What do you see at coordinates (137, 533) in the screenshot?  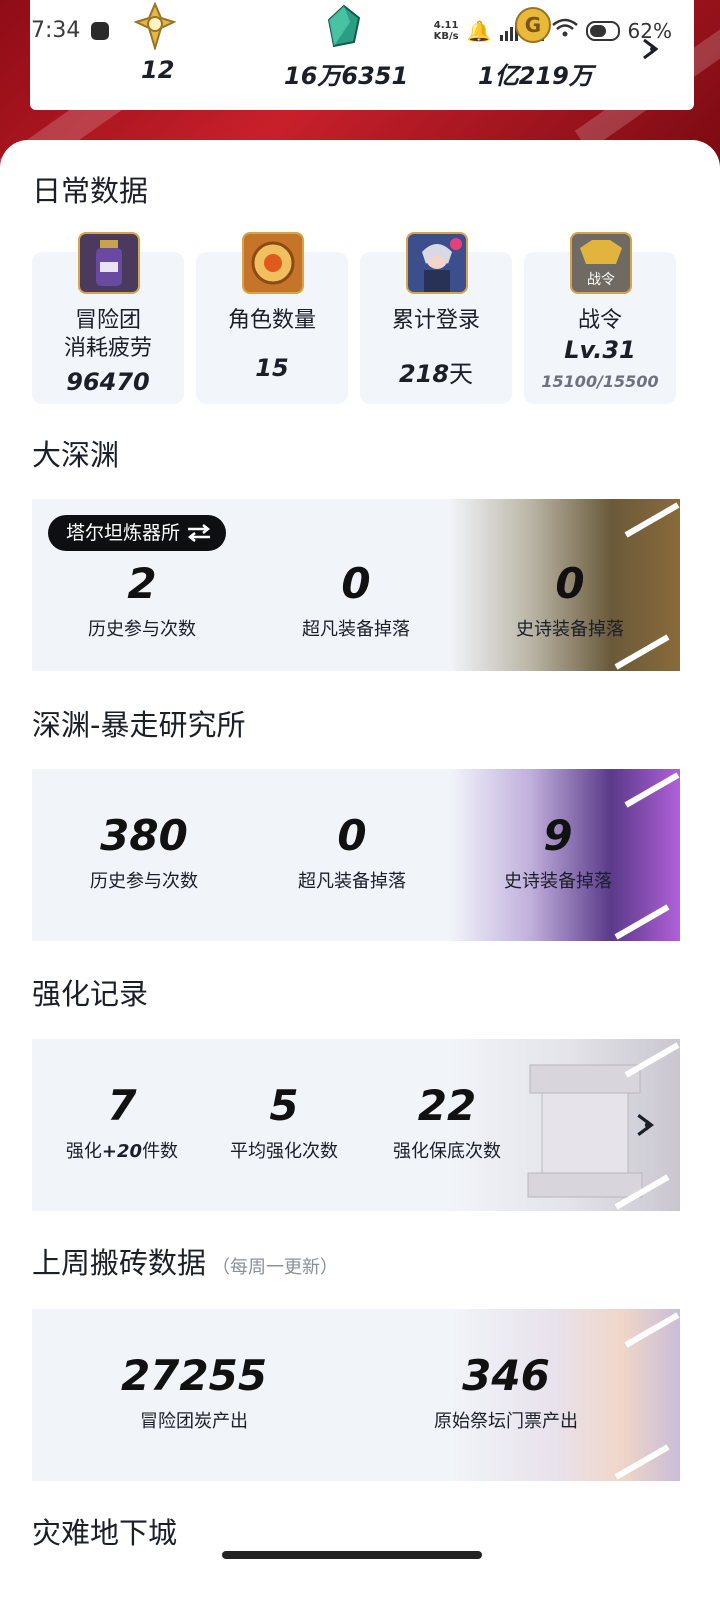 I see `dungeon-selector-button: 塔尔坦炼器所` at bounding box center [137, 533].